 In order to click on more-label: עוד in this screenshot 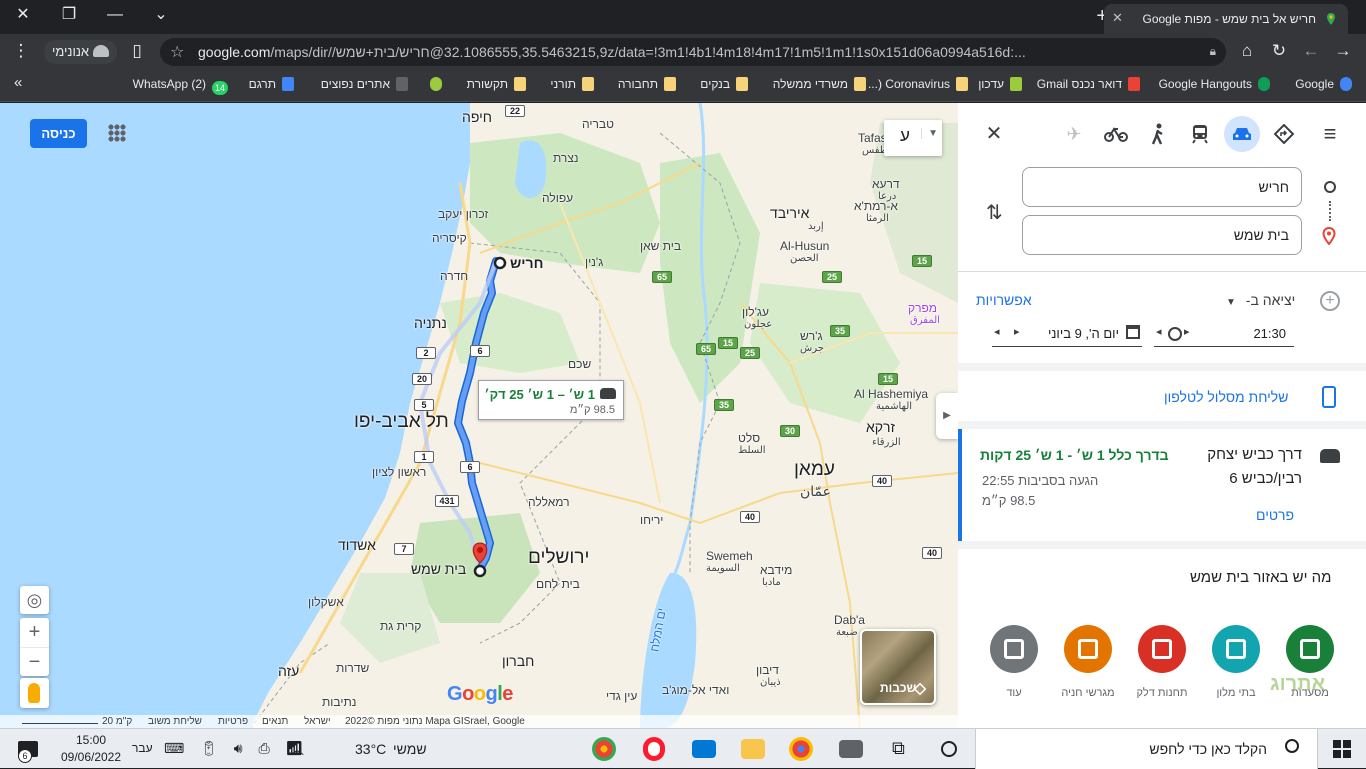, I will do `click(1014, 693)`.